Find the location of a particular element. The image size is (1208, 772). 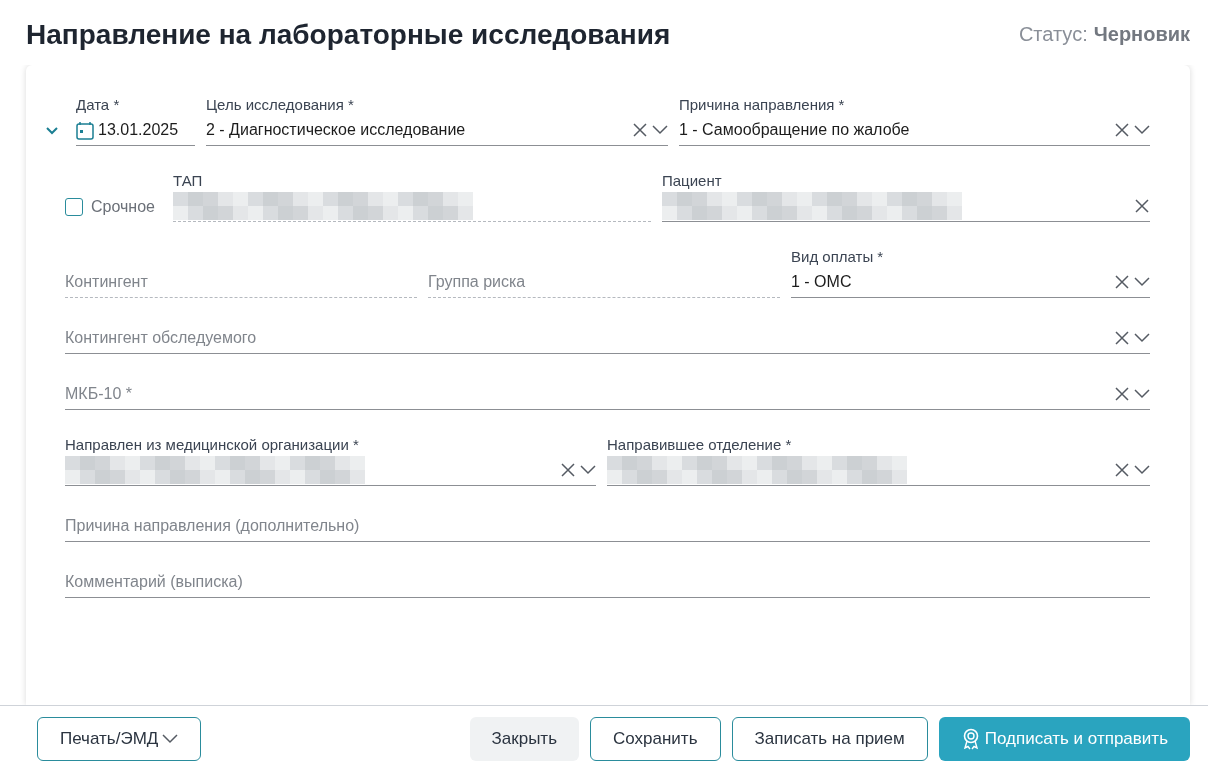

field-label: Направлен из медицинской организации * is located at coordinates (212, 445).